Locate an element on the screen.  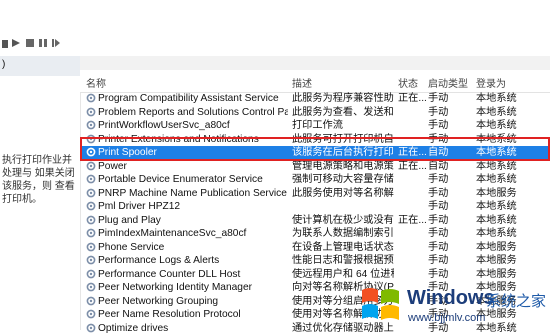
watermark-suffix: 系统之家 is located at coordinates (516, 301).